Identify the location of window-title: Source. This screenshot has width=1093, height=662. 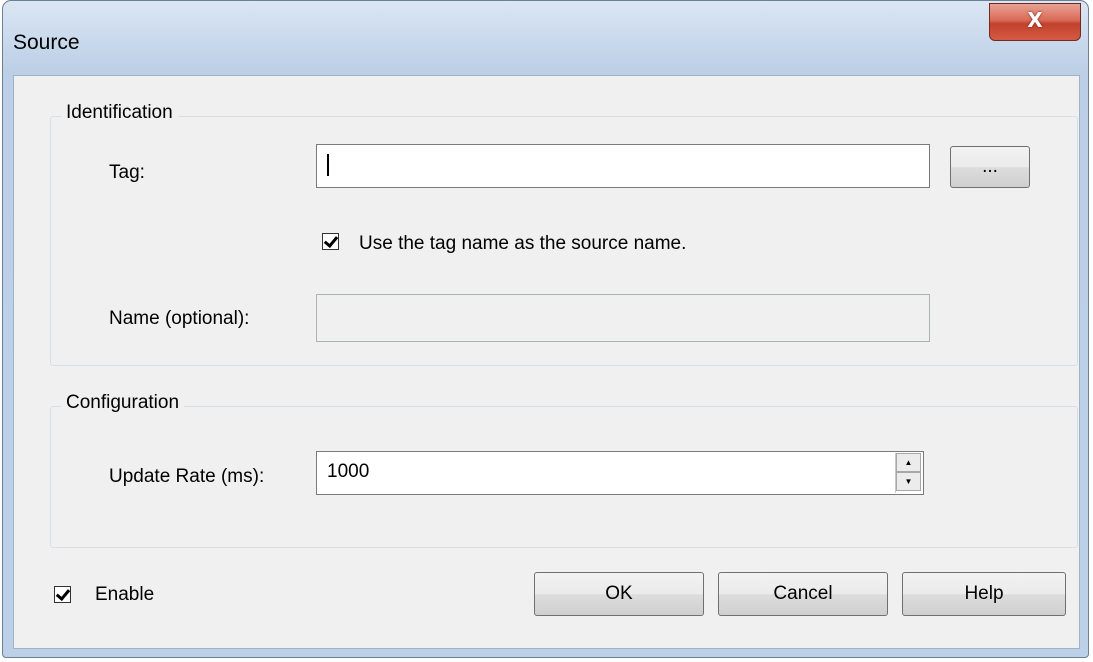
(46, 42).